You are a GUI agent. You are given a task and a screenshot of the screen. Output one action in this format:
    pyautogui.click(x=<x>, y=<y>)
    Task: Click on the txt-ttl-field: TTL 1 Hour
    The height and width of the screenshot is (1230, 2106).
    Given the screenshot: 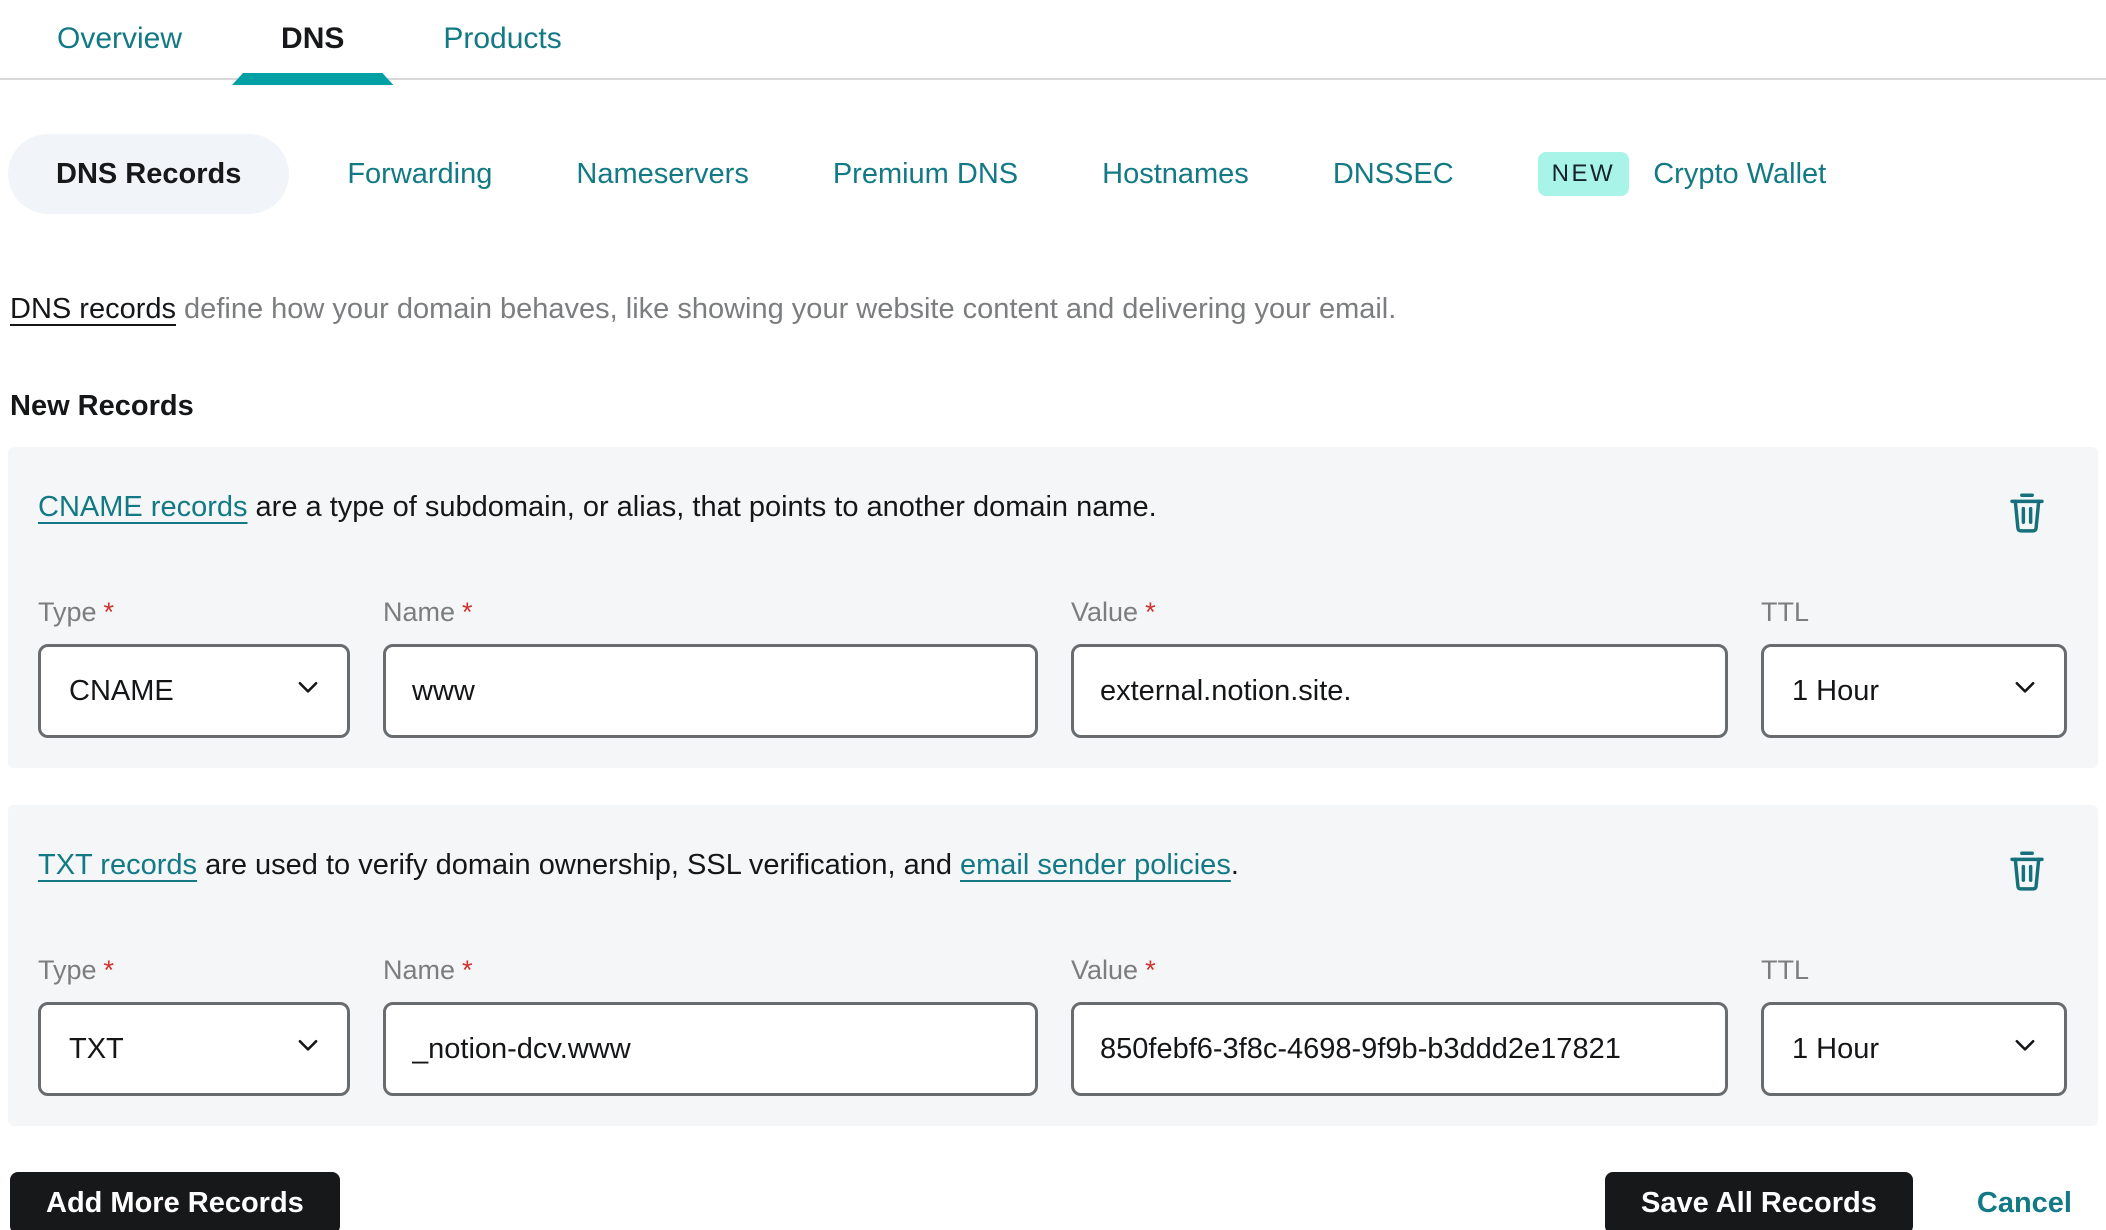 What is the action you would take?
    pyautogui.click(x=1914, y=1025)
    